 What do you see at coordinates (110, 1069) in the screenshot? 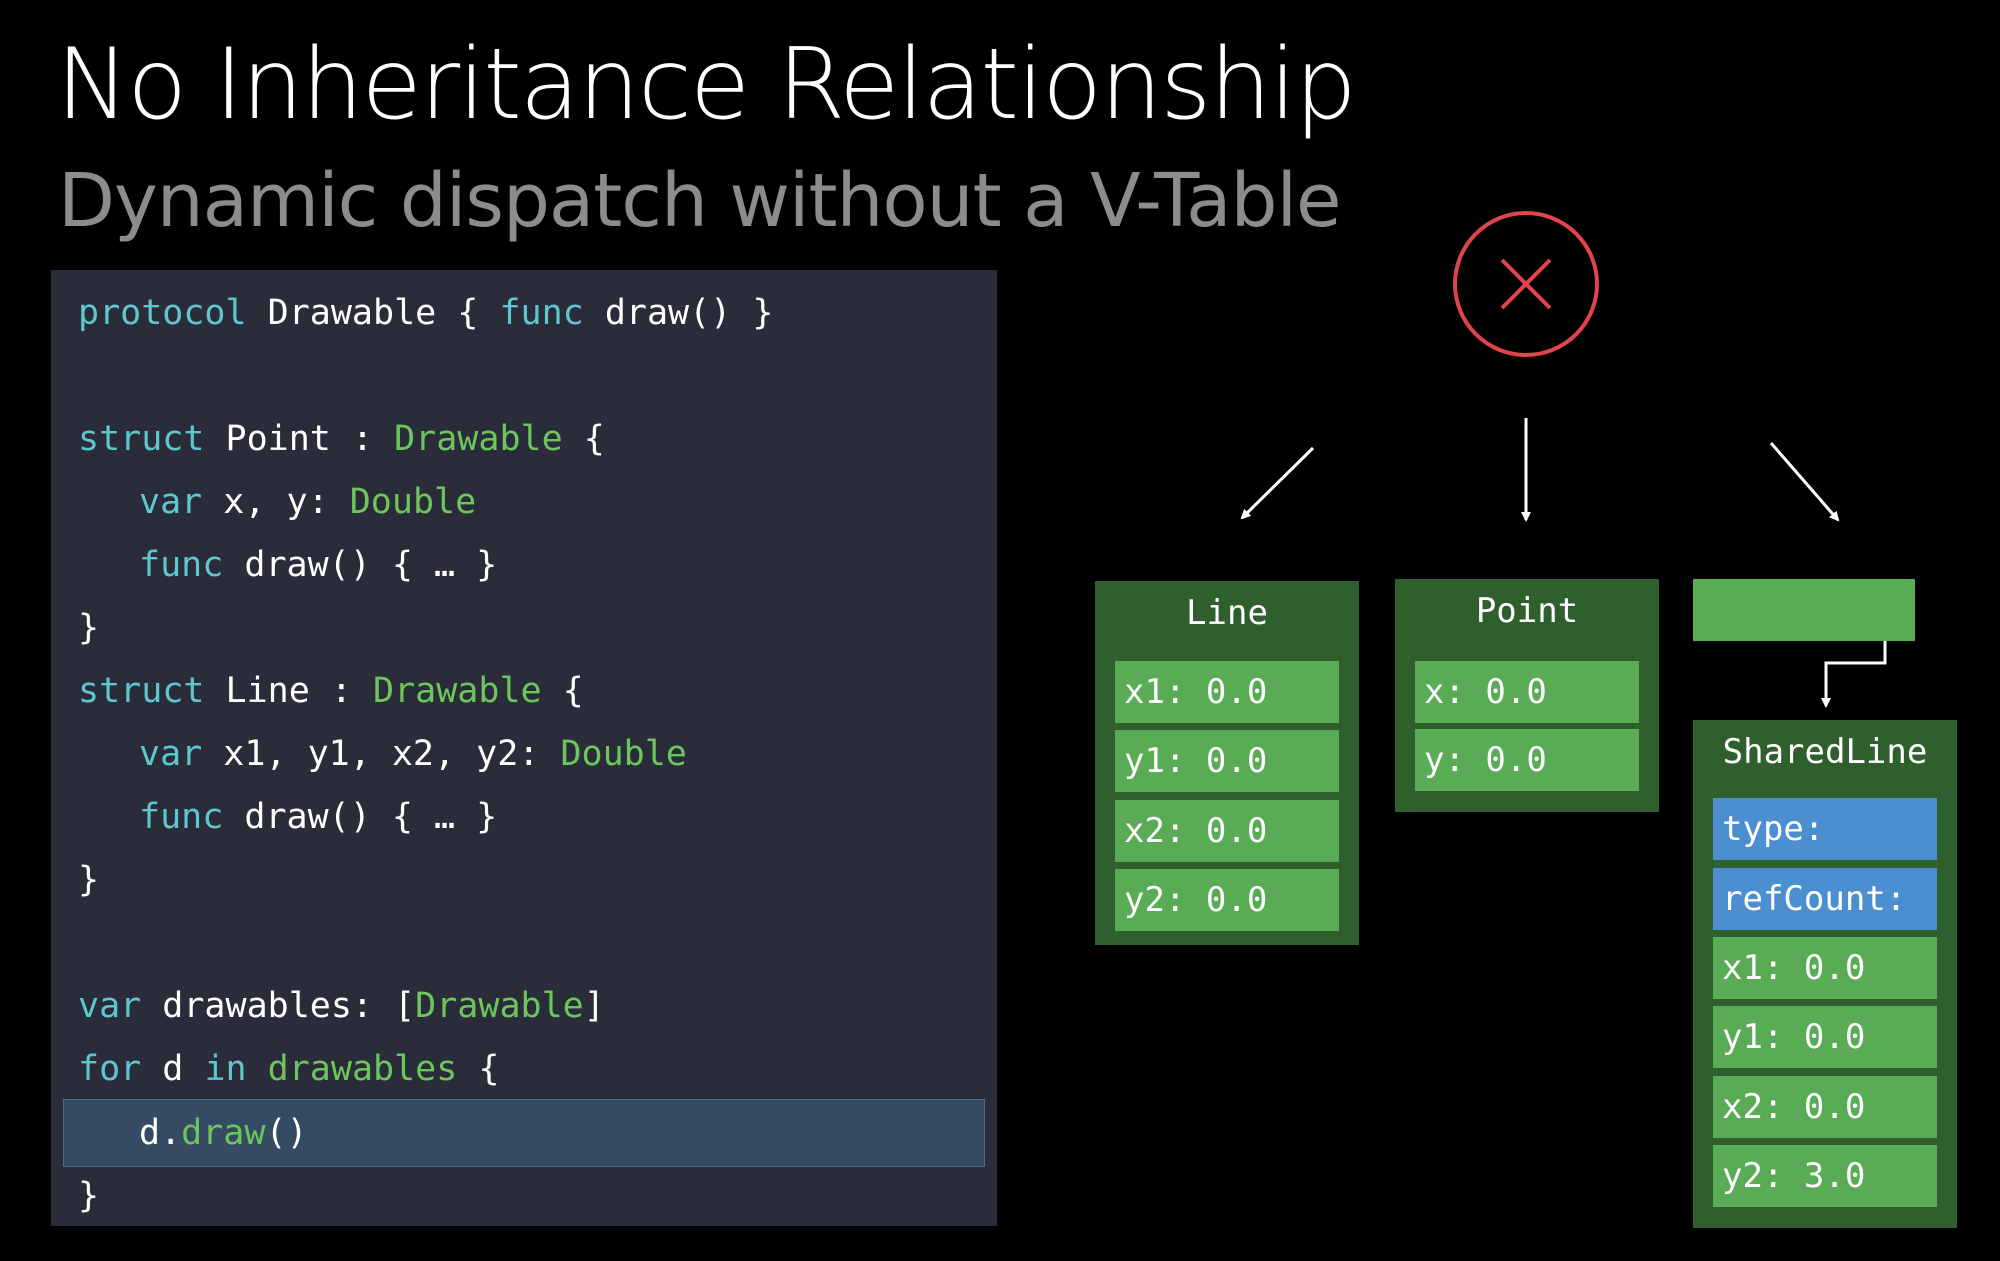
I see `keyword: for` at bounding box center [110, 1069].